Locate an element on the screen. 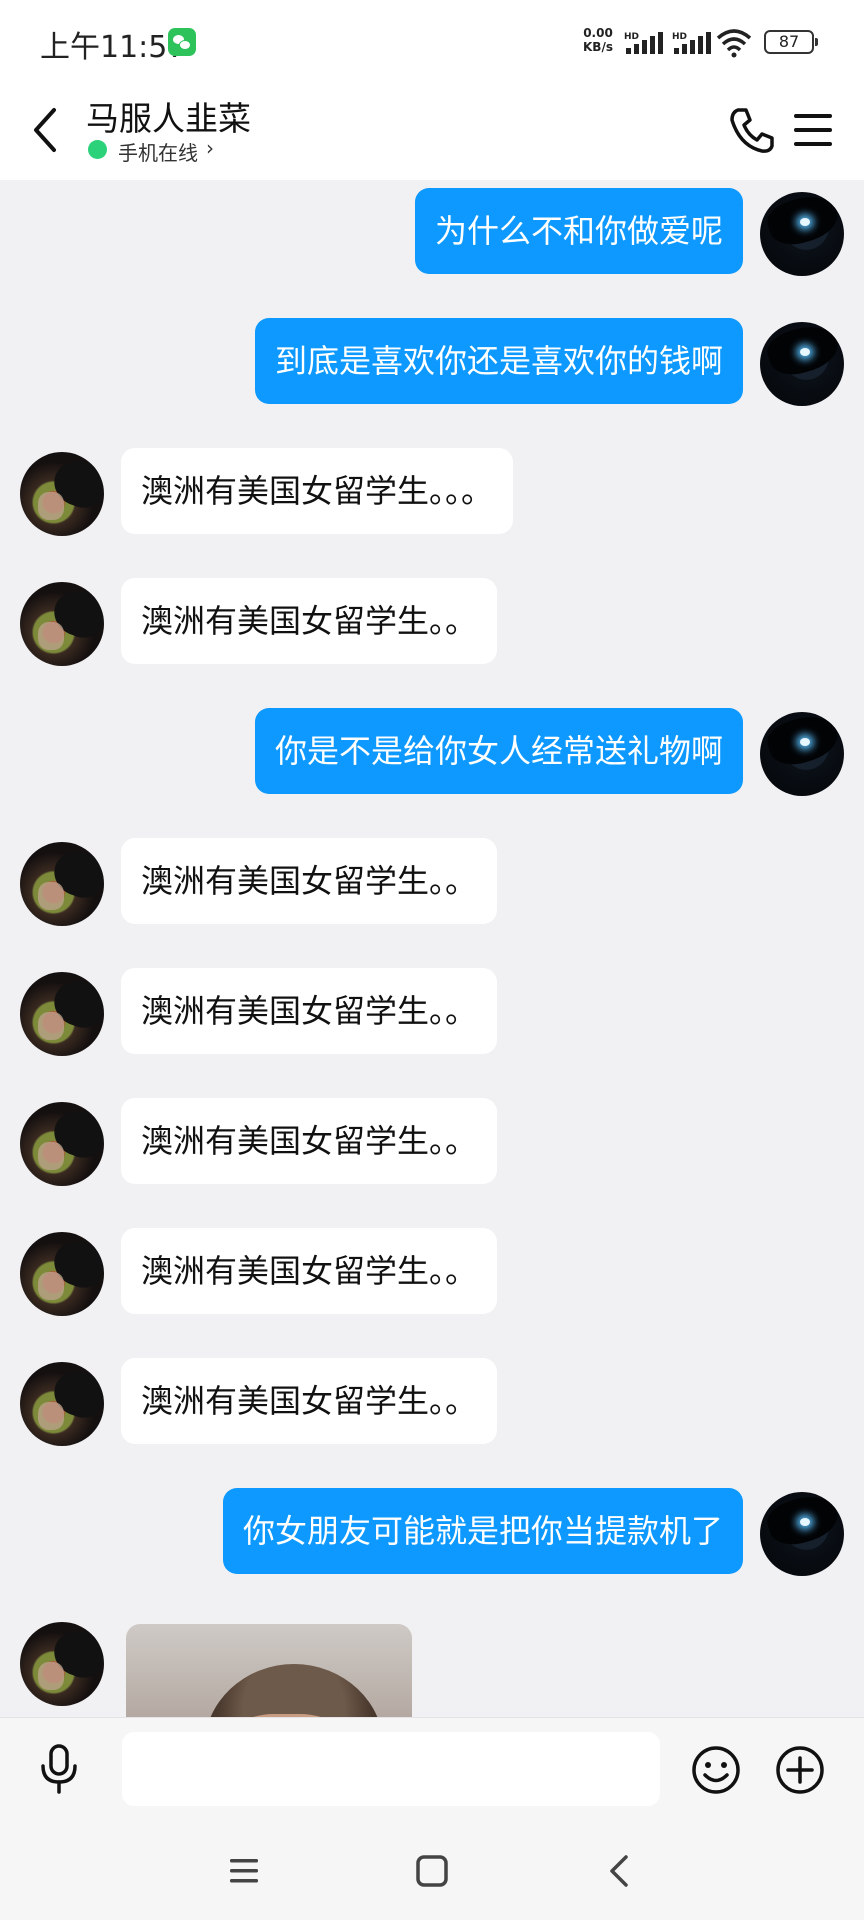 This screenshot has height=1920, width=864. network-speed-unit: KB/s is located at coordinates (598, 47).